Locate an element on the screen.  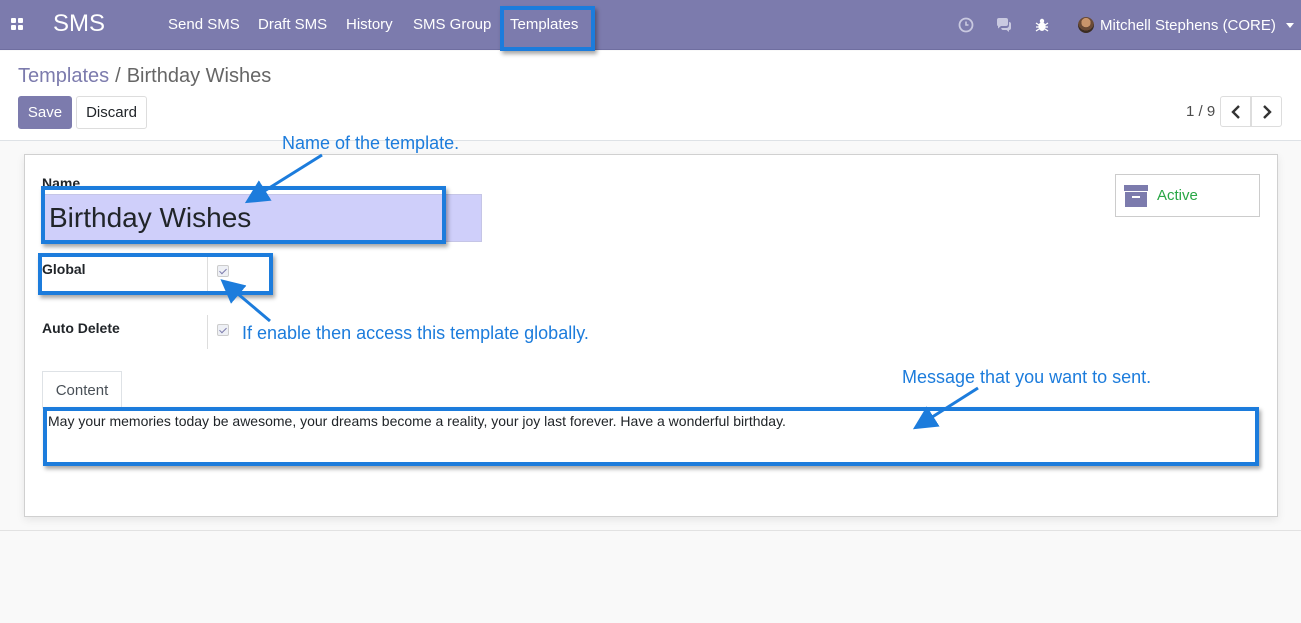
breadcrumb: Templates / Birthday Wishes is located at coordinates (144, 76).